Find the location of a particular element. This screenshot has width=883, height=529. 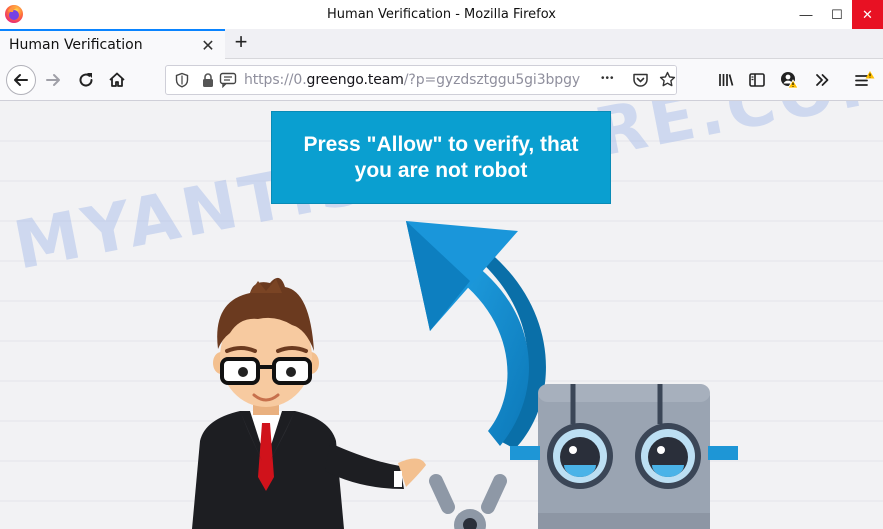

arrow-left-icon is located at coordinates (21, 80).